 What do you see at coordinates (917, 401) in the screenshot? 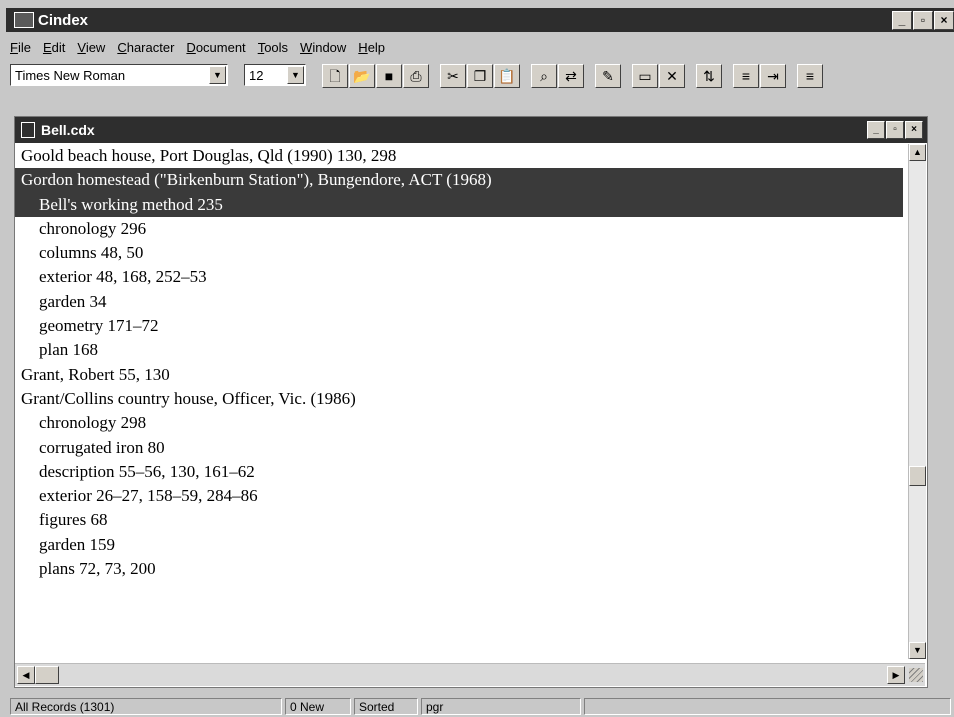
I see `vertical-scrollbar: ▲ ▼` at bounding box center [917, 401].